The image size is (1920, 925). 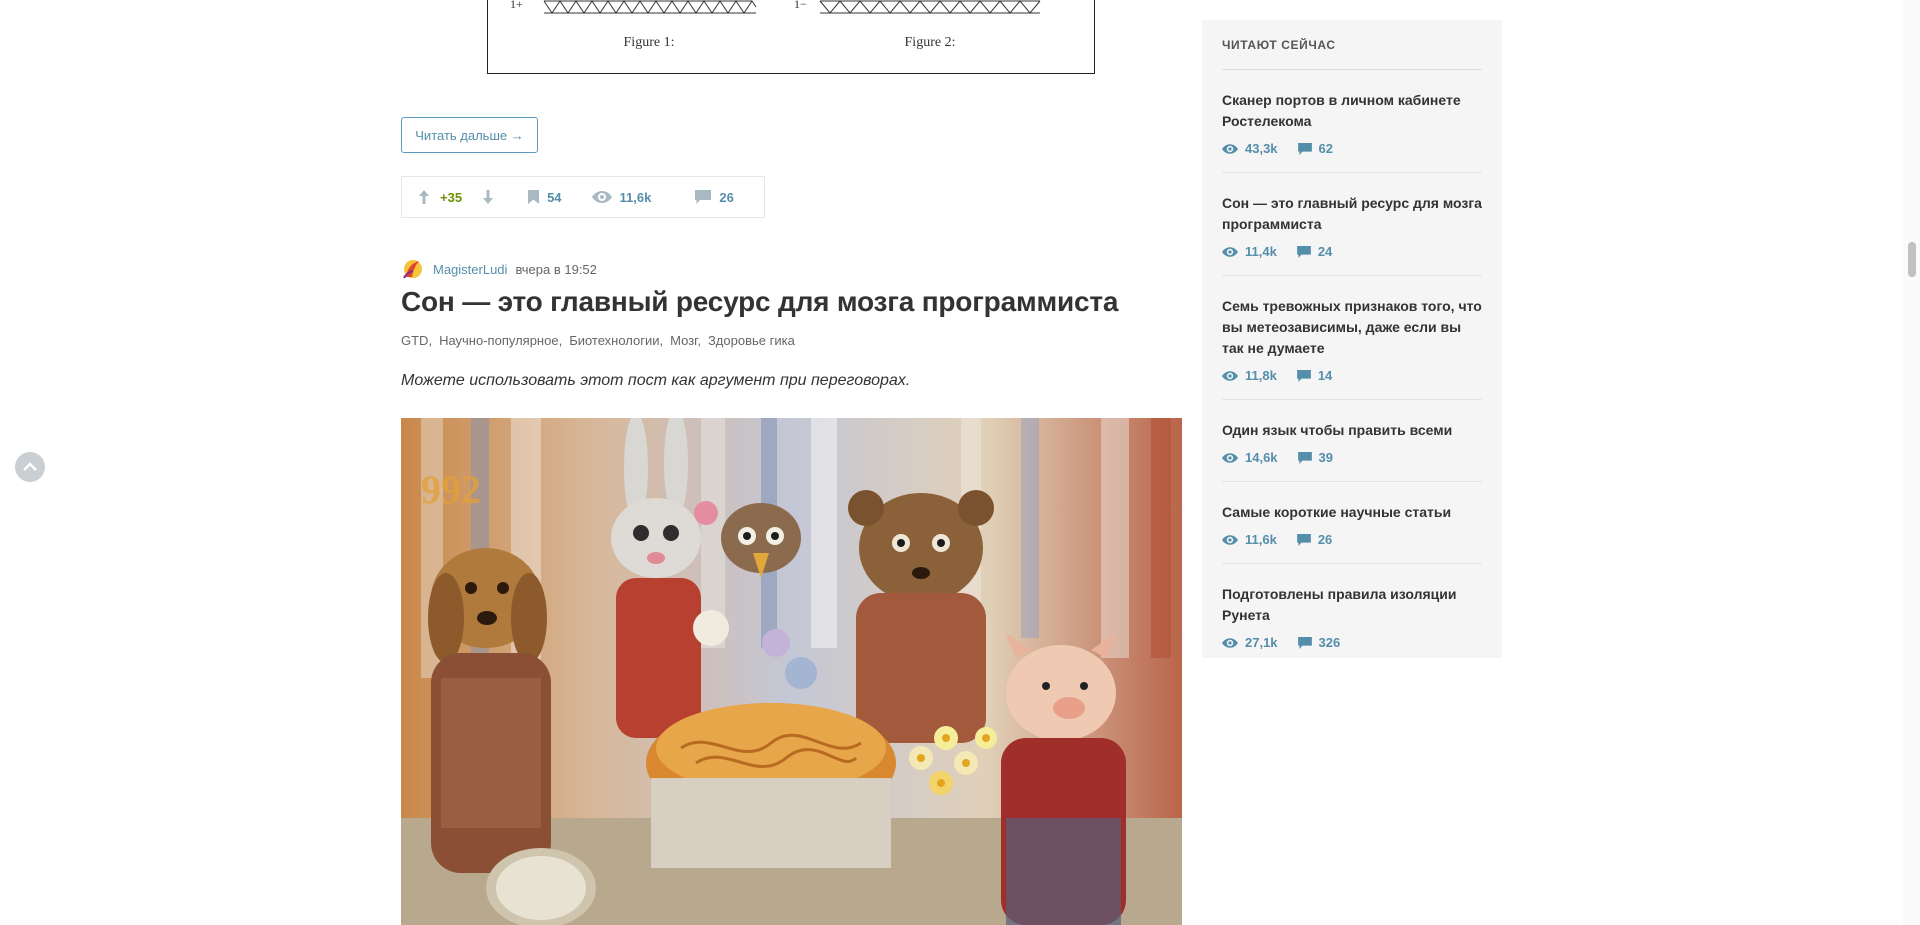 What do you see at coordinates (649, 42) in the screenshot?
I see `figure-1-caption: Figure 1:` at bounding box center [649, 42].